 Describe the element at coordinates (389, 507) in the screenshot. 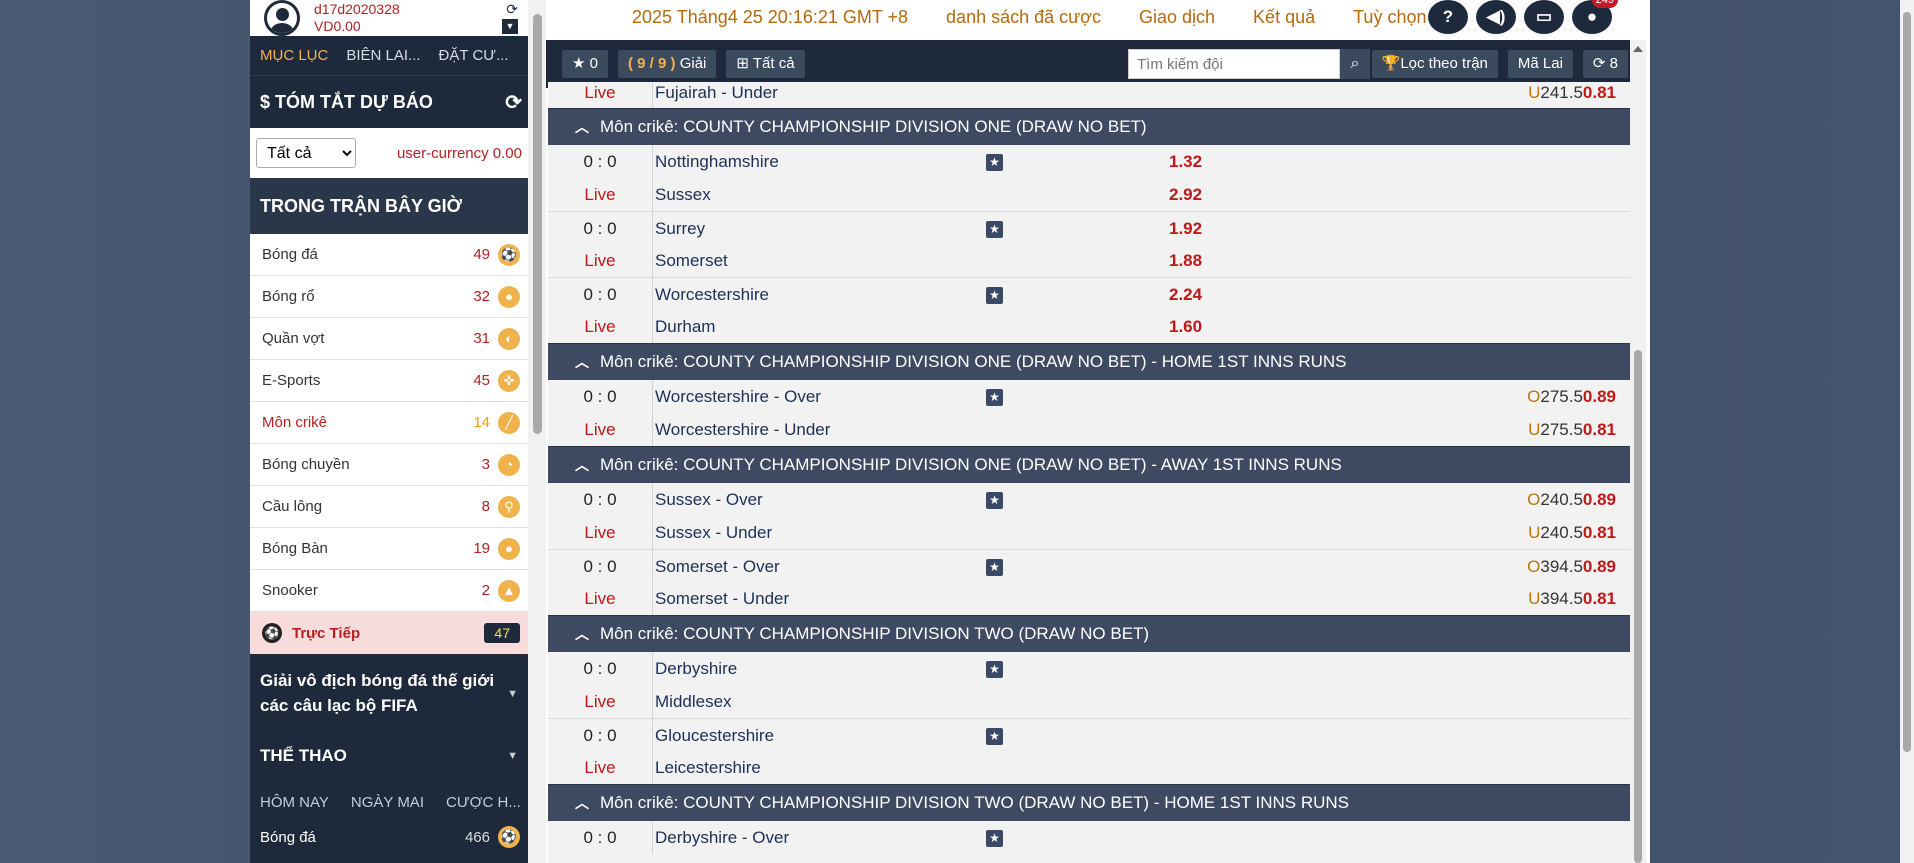

I see `sidebar-item-sport: Cầu lông 8 ⚲` at that location.